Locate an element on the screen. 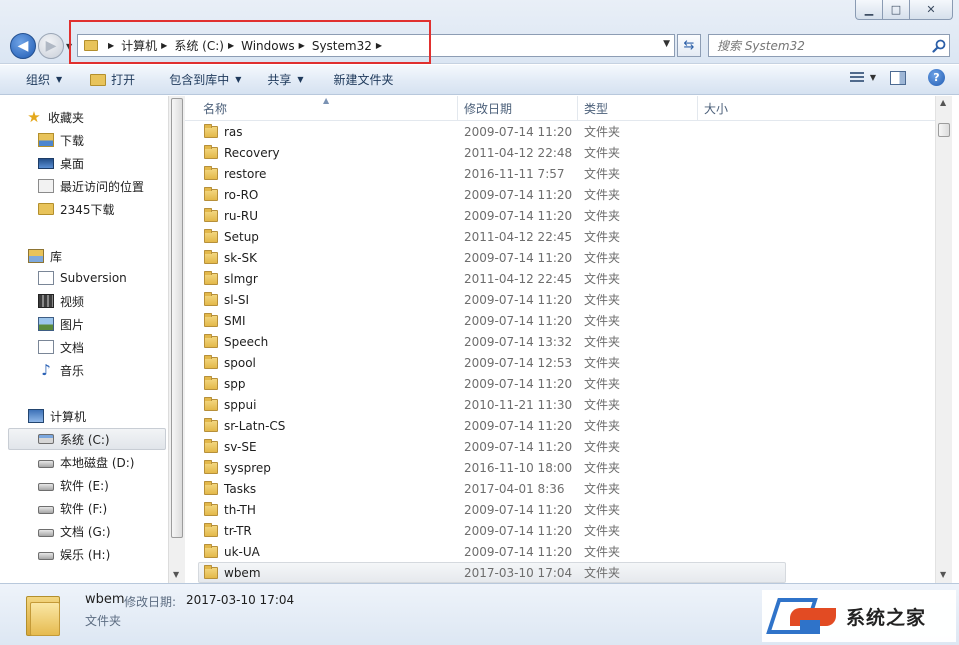 This screenshot has height=645, width=959. nav-drive-d: 本地磁盘 (D:) is located at coordinates (86, 462).